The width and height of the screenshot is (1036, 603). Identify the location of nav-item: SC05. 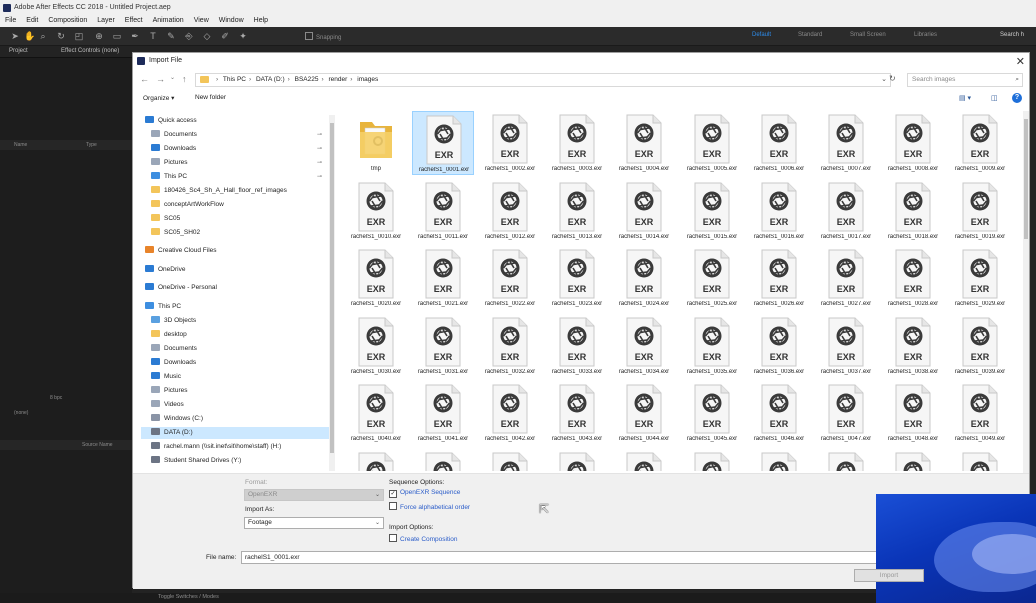
(235, 219).